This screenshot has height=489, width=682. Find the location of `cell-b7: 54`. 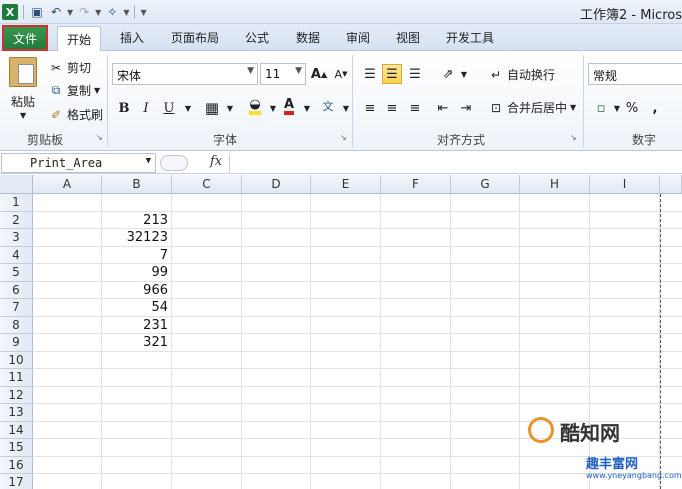

cell-b7: 54 is located at coordinates (135, 307).